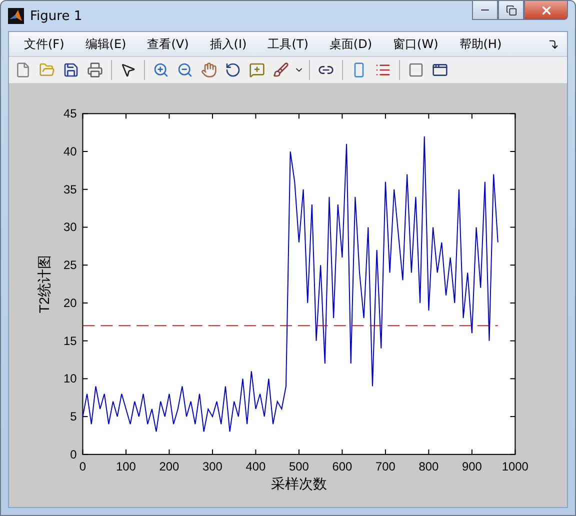 This screenshot has height=516, width=576. I want to click on new-file-icon, so click(23, 70).